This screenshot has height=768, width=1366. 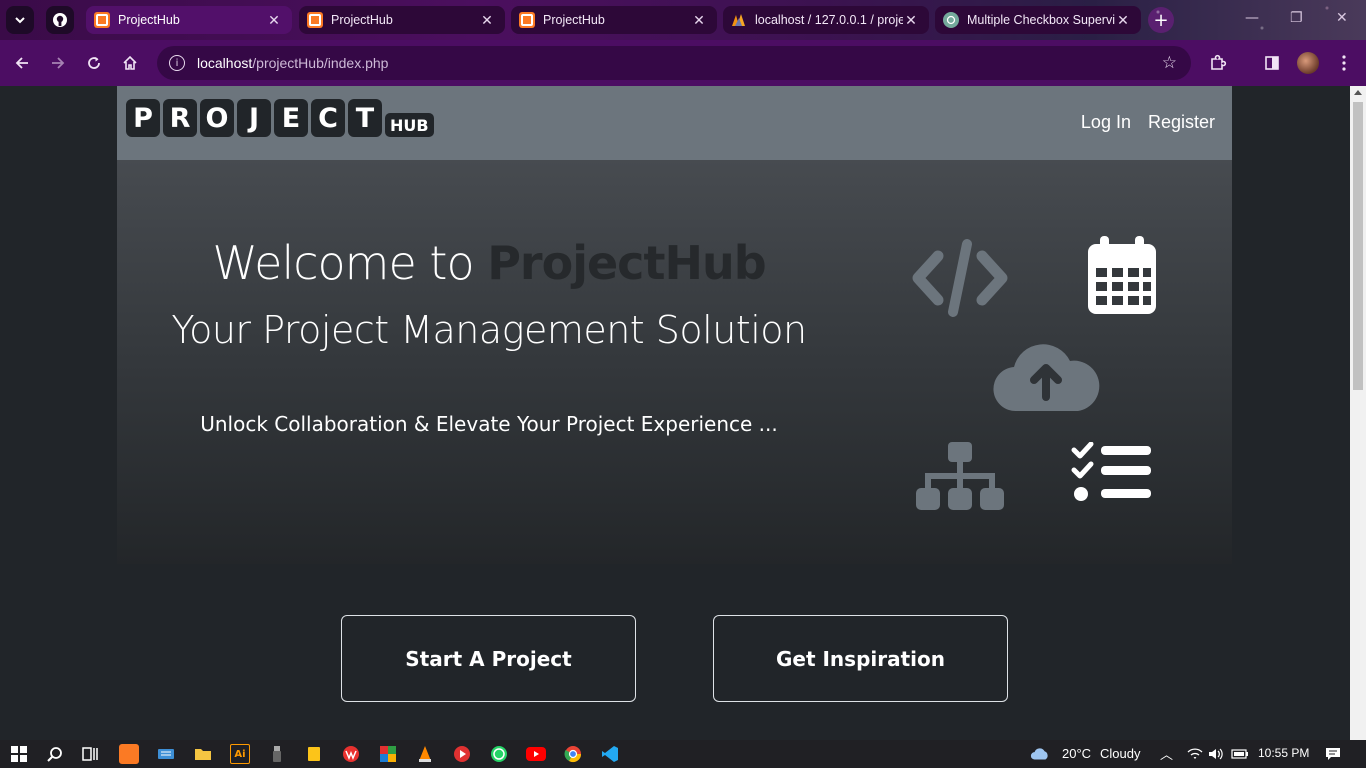 What do you see at coordinates (1358, 413) in the screenshot?
I see `page-scrollbar` at bounding box center [1358, 413].